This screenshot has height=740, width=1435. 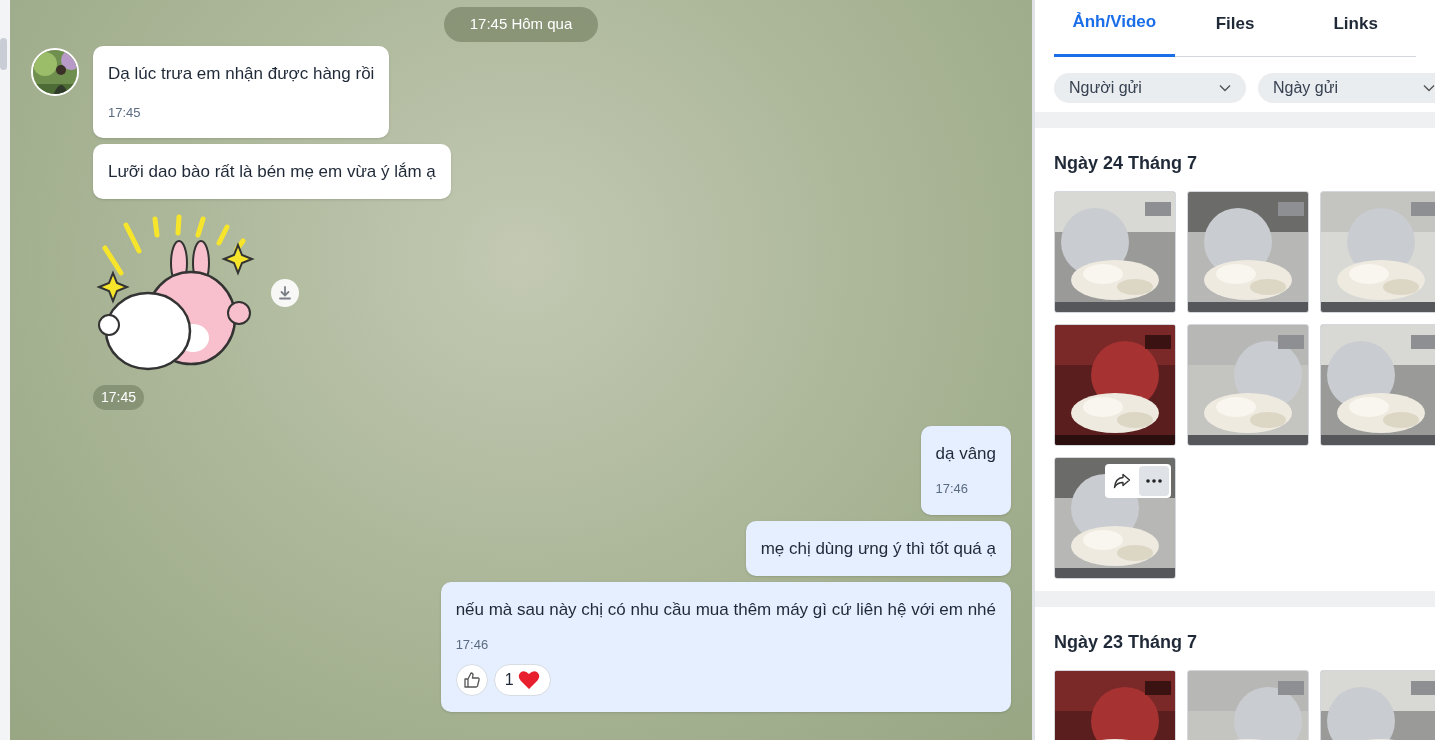 What do you see at coordinates (1122, 481) in the screenshot?
I see `share-icon` at bounding box center [1122, 481].